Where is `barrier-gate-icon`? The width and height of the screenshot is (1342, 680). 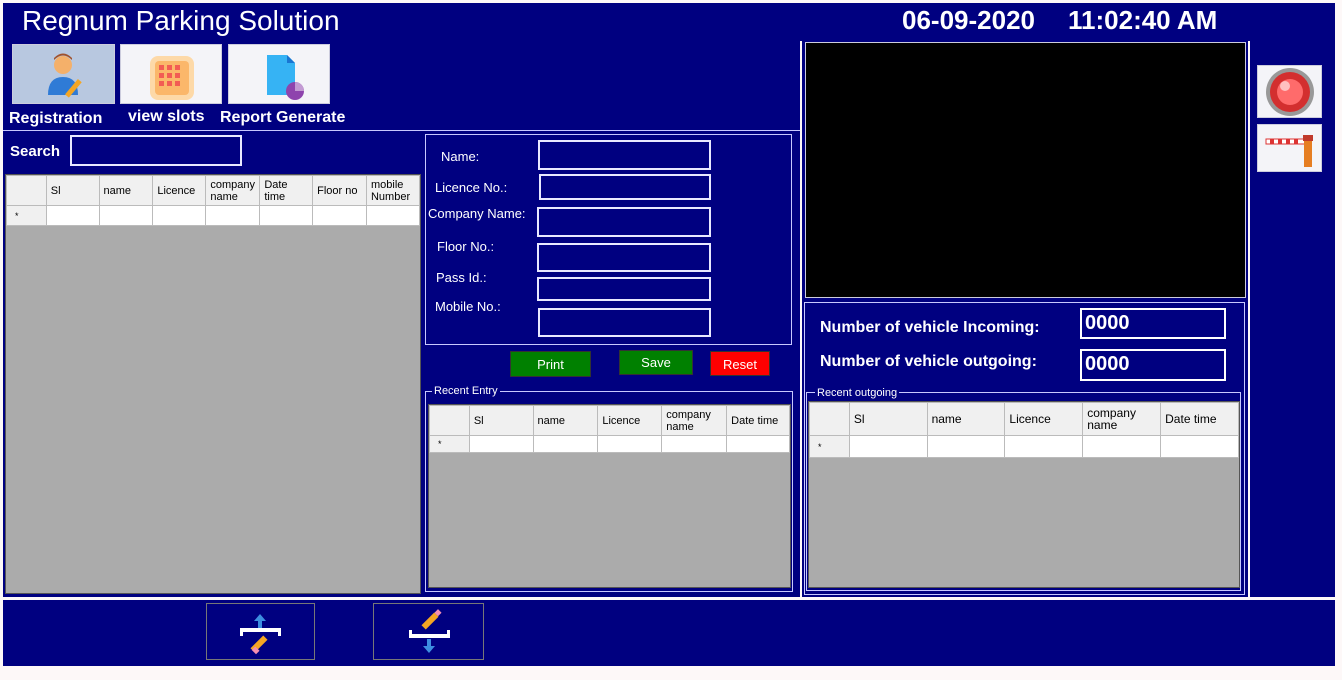 barrier-gate-icon is located at coordinates (1289, 151).